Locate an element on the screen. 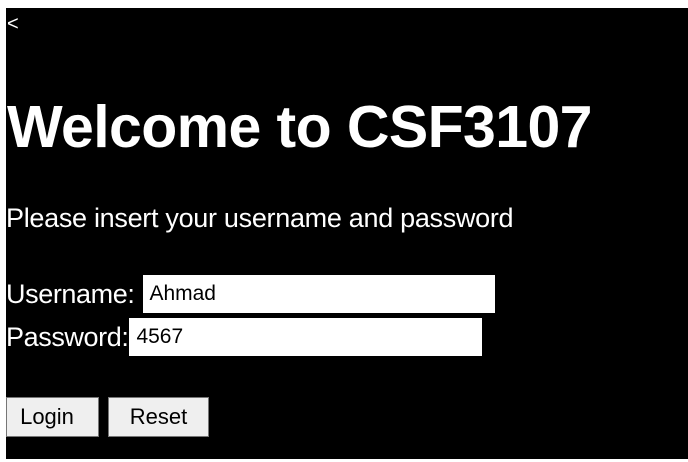  form-buttons: Login Reset is located at coordinates (107, 417).